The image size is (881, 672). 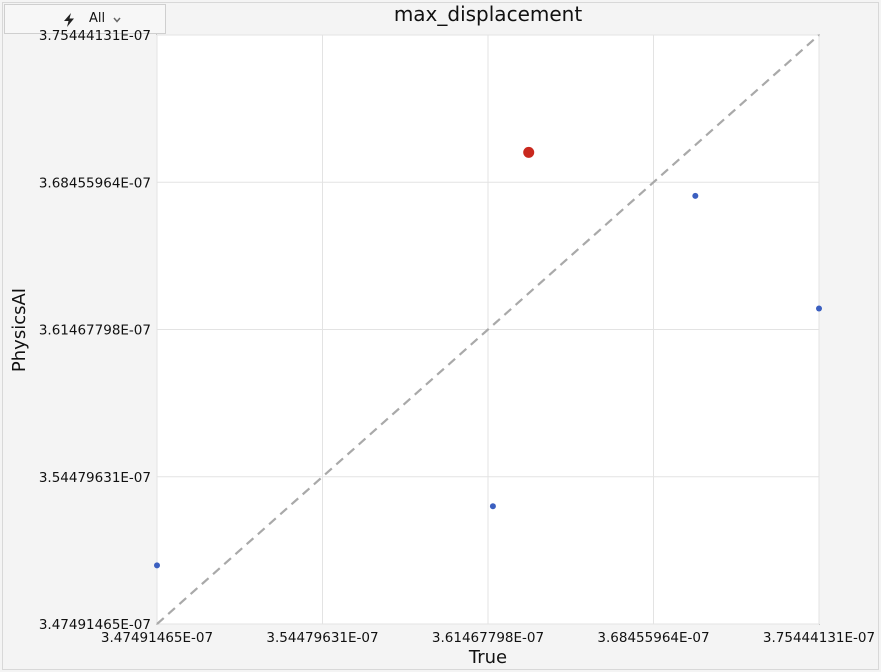 I want to click on y-tick-label-0: 3.47491465E-07, so click(x=95, y=625).